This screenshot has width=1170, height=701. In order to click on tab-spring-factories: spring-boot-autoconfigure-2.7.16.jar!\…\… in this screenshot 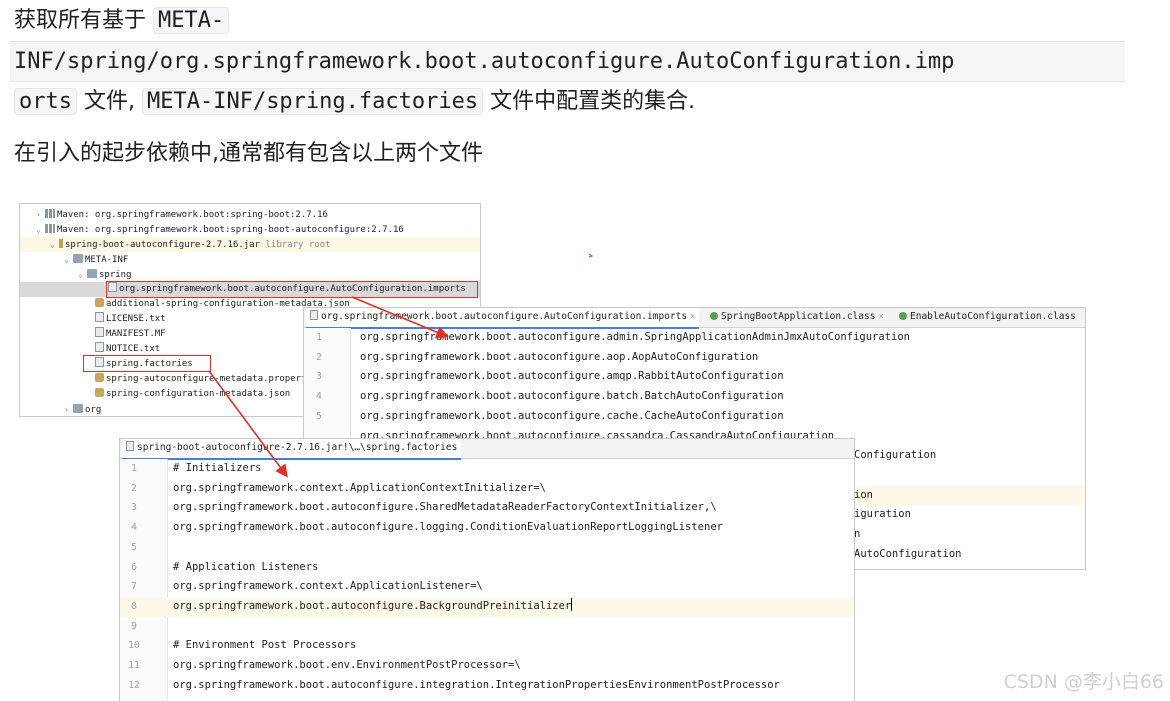, I will do `click(292, 449)`.